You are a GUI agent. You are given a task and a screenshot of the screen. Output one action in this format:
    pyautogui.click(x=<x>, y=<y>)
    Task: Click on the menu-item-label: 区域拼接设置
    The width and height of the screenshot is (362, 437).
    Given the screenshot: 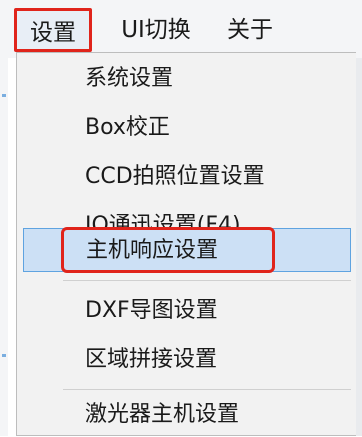 What is the action you would take?
    pyautogui.click(x=151, y=359)
    